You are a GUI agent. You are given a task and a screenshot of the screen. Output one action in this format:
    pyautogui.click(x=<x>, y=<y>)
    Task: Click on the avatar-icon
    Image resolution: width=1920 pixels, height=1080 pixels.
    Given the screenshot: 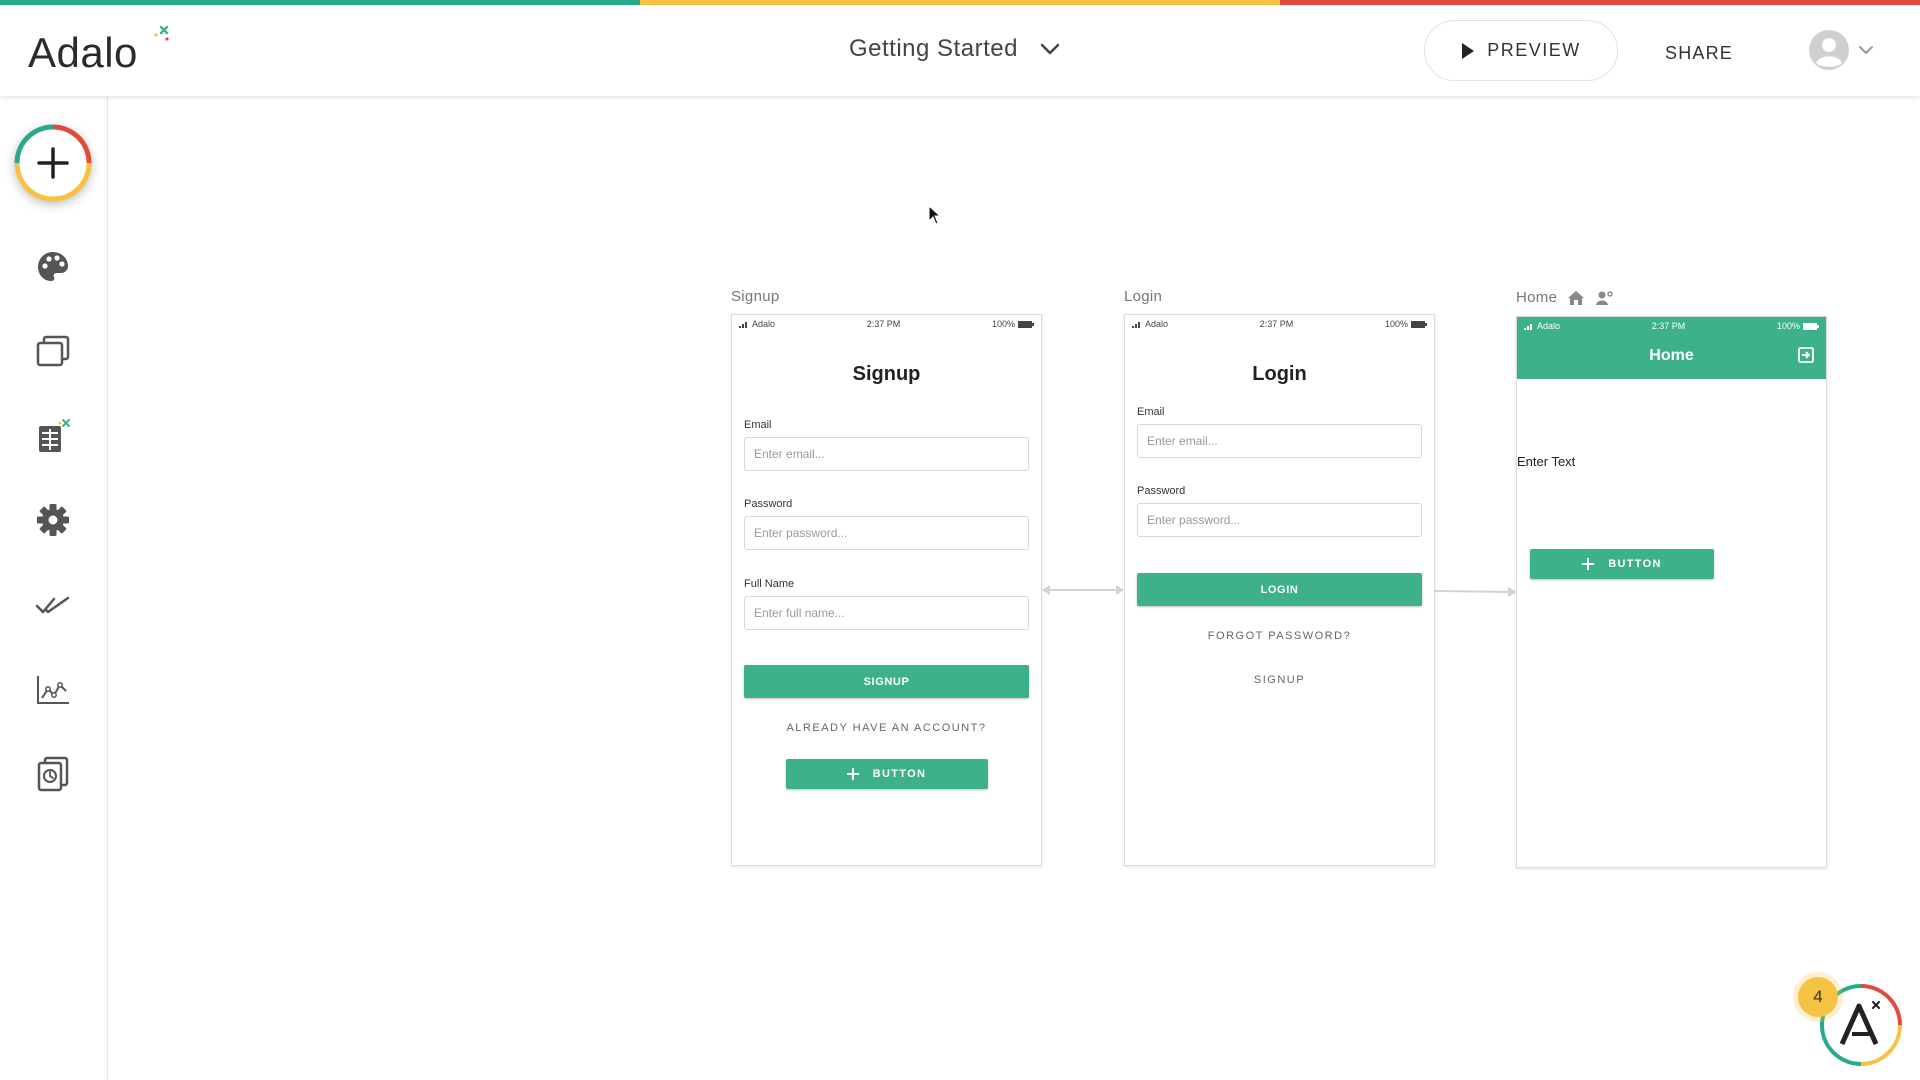 What is the action you would take?
    pyautogui.click(x=1829, y=50)
    